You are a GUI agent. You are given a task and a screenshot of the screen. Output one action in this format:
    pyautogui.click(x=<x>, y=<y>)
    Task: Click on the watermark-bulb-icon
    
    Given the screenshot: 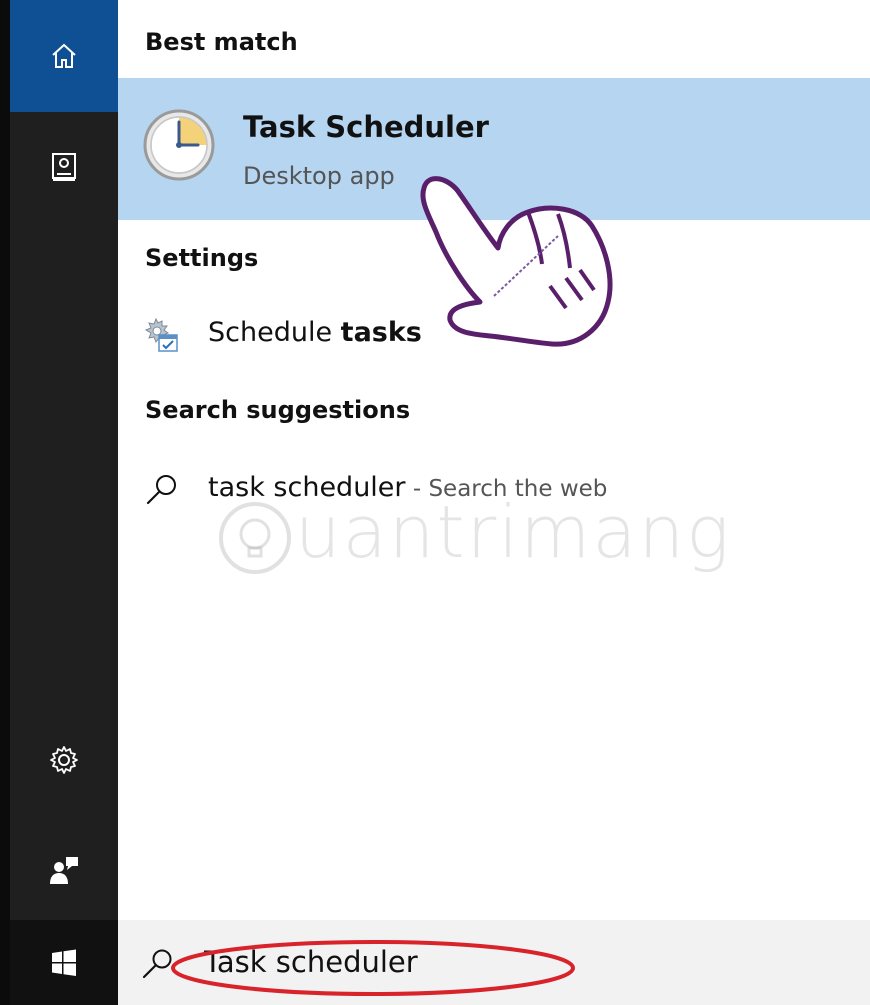 What is the action you would take?
    pyautogui.click(x=255, y=537)
    